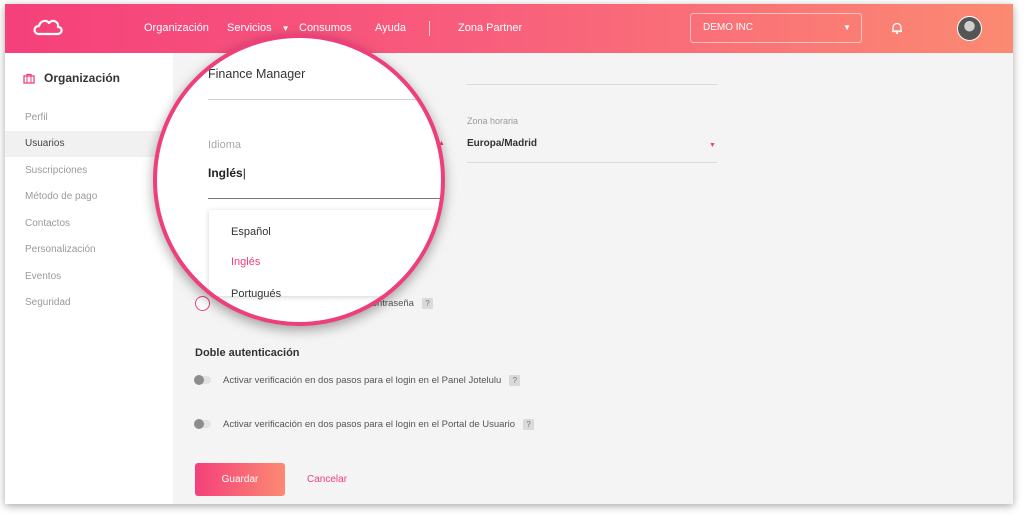  I want to click on role-label-partial: Fi, so click(204, 66).